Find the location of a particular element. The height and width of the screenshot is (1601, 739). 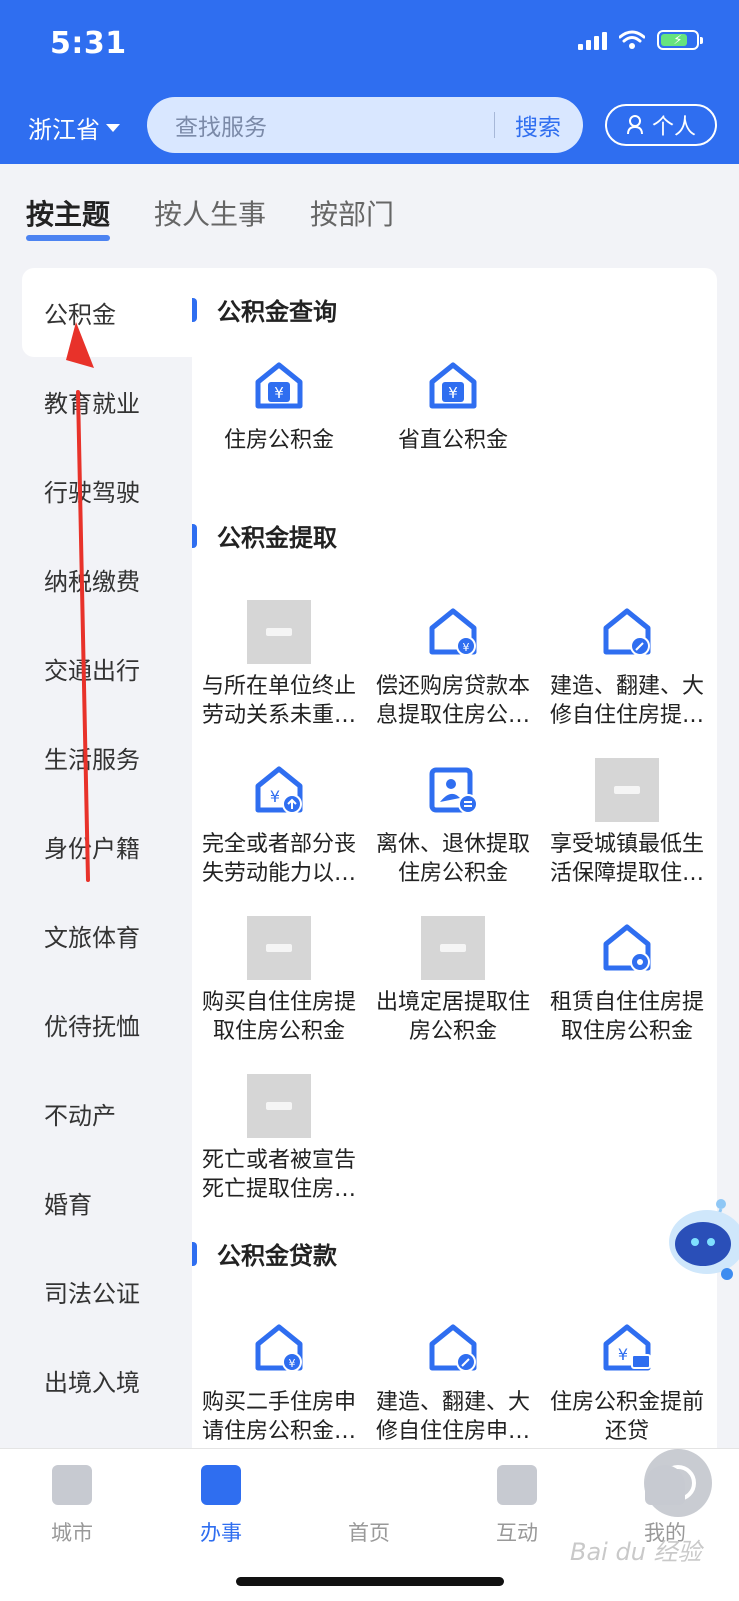

service-item: 建造、翻建、大修自住住房提取住房公积金 is located at coordinates (627, 665).